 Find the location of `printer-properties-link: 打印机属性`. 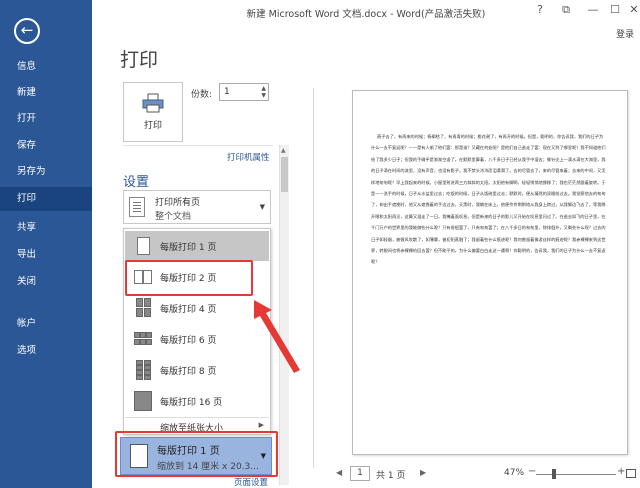

printer-properties-link: 打印机属性 is located at coordinates (248, 157).